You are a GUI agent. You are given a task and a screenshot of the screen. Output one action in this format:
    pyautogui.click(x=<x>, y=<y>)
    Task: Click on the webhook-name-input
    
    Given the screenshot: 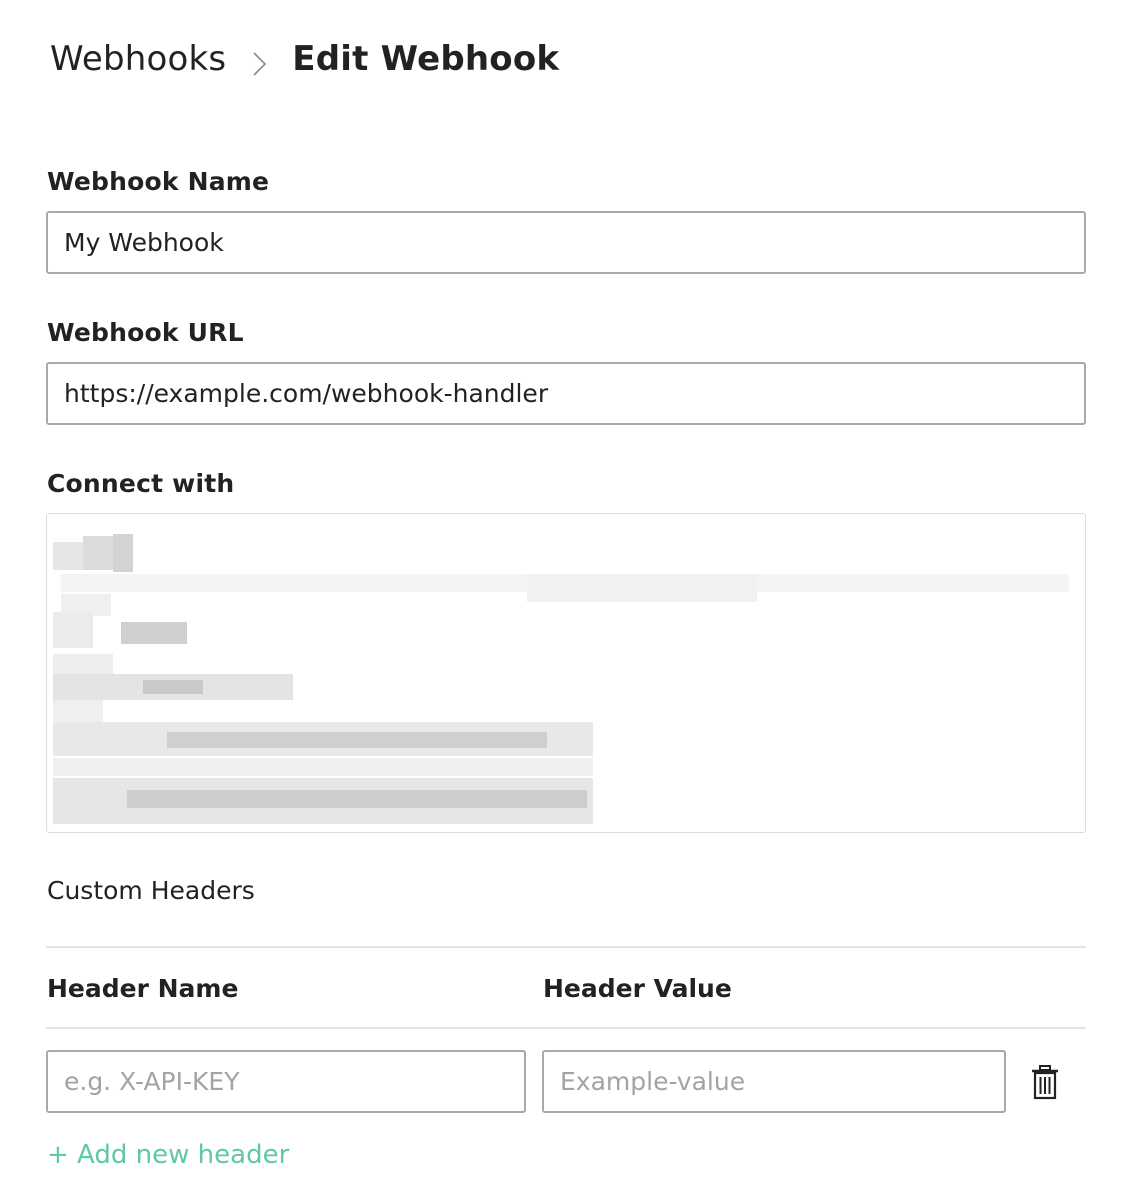 What is the action you would take?
    pyautogui.click(x=566, y=242)
    